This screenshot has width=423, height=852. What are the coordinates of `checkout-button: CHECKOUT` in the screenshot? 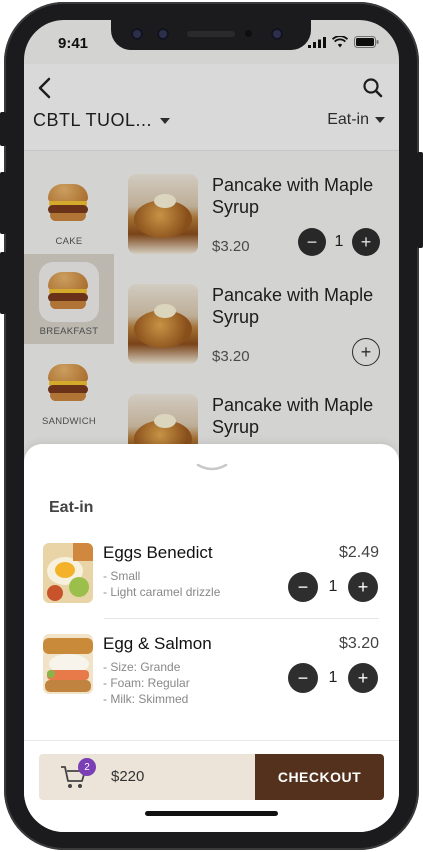 It's located at (319, 777).